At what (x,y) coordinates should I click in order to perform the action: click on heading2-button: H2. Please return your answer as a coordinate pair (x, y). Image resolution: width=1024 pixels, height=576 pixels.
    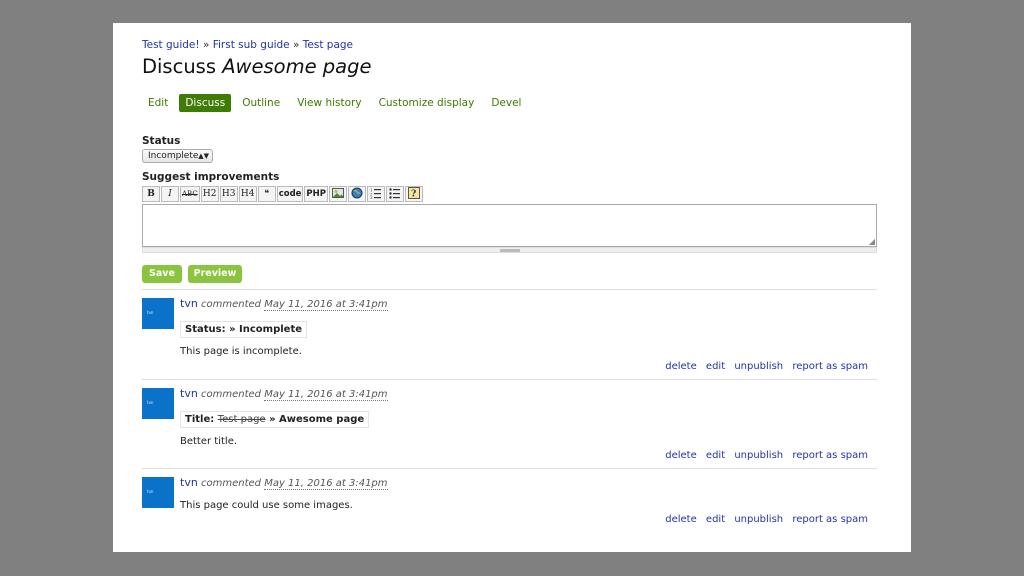
    Looking at the image, I should click on (209, 194).